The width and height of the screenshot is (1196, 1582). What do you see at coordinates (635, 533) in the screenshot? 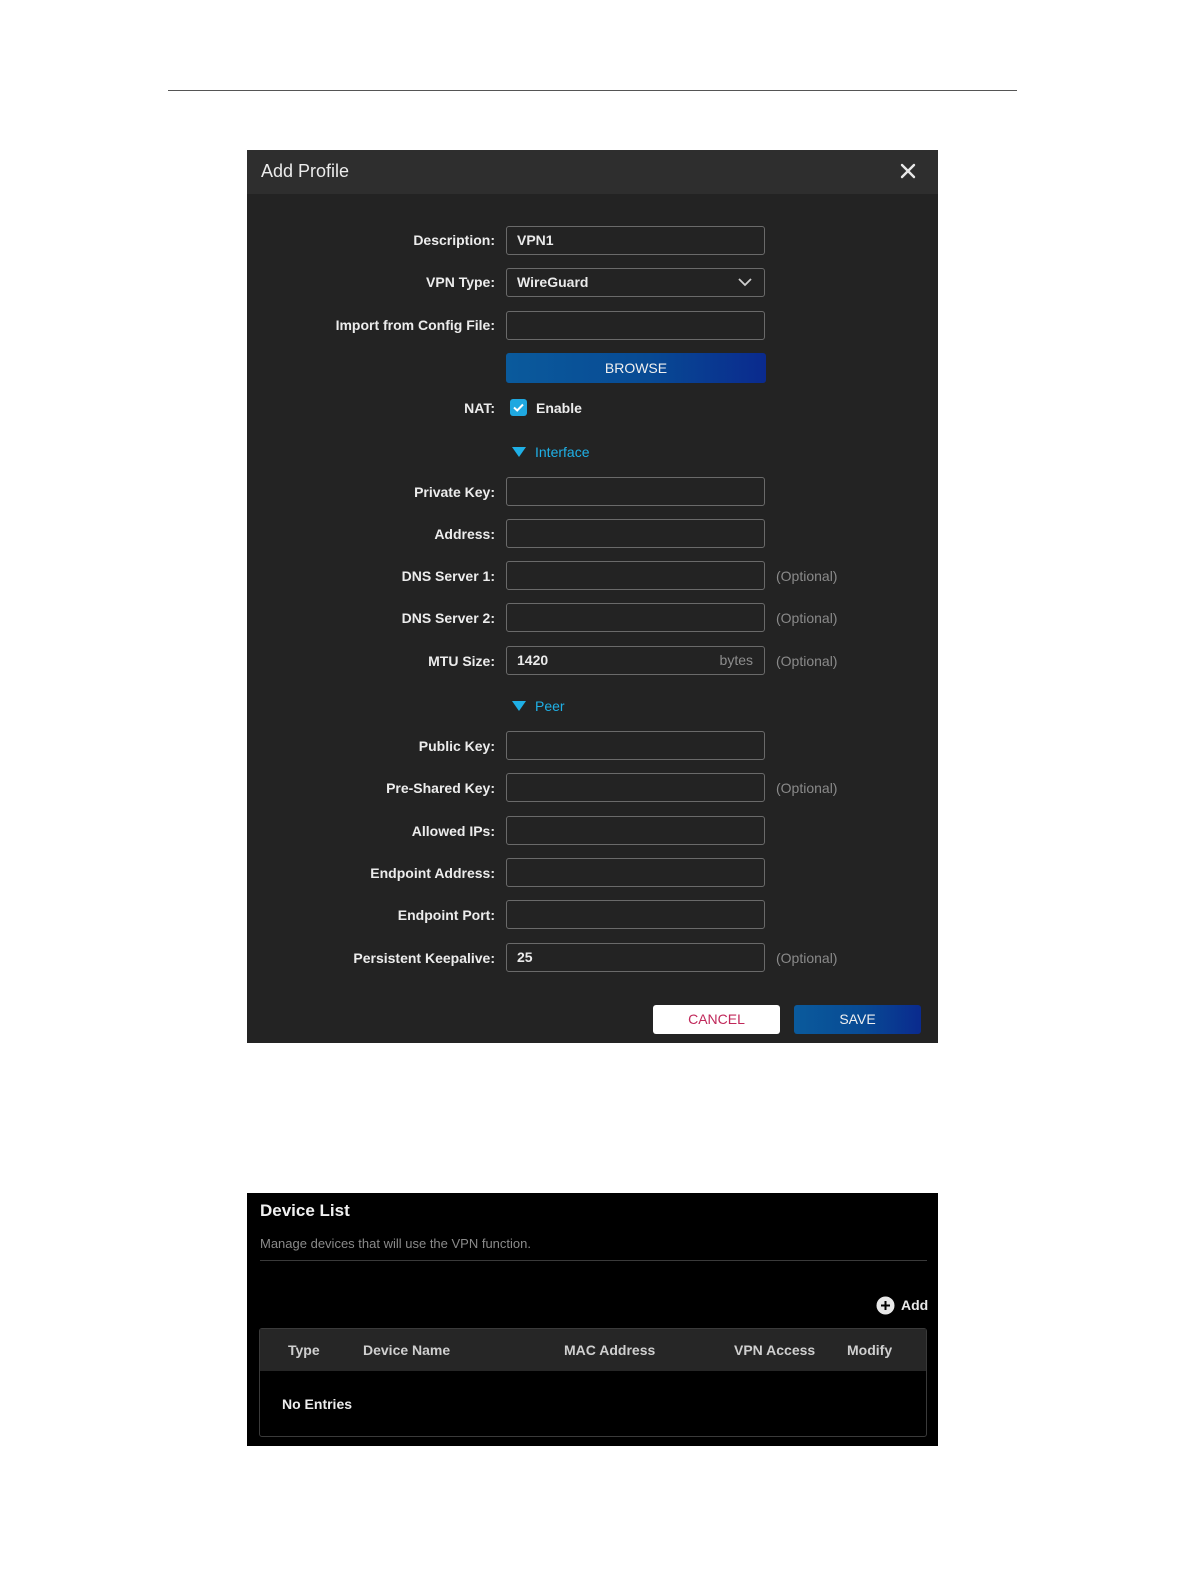
I see `address-field` at bounding box center [635, 533].